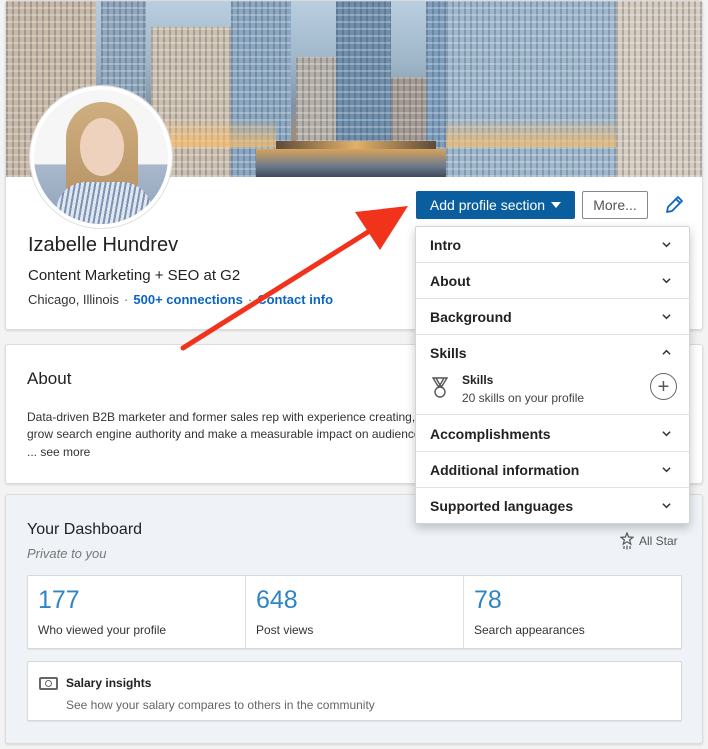  I want to click on caret-down-icon, so click(556, 205).